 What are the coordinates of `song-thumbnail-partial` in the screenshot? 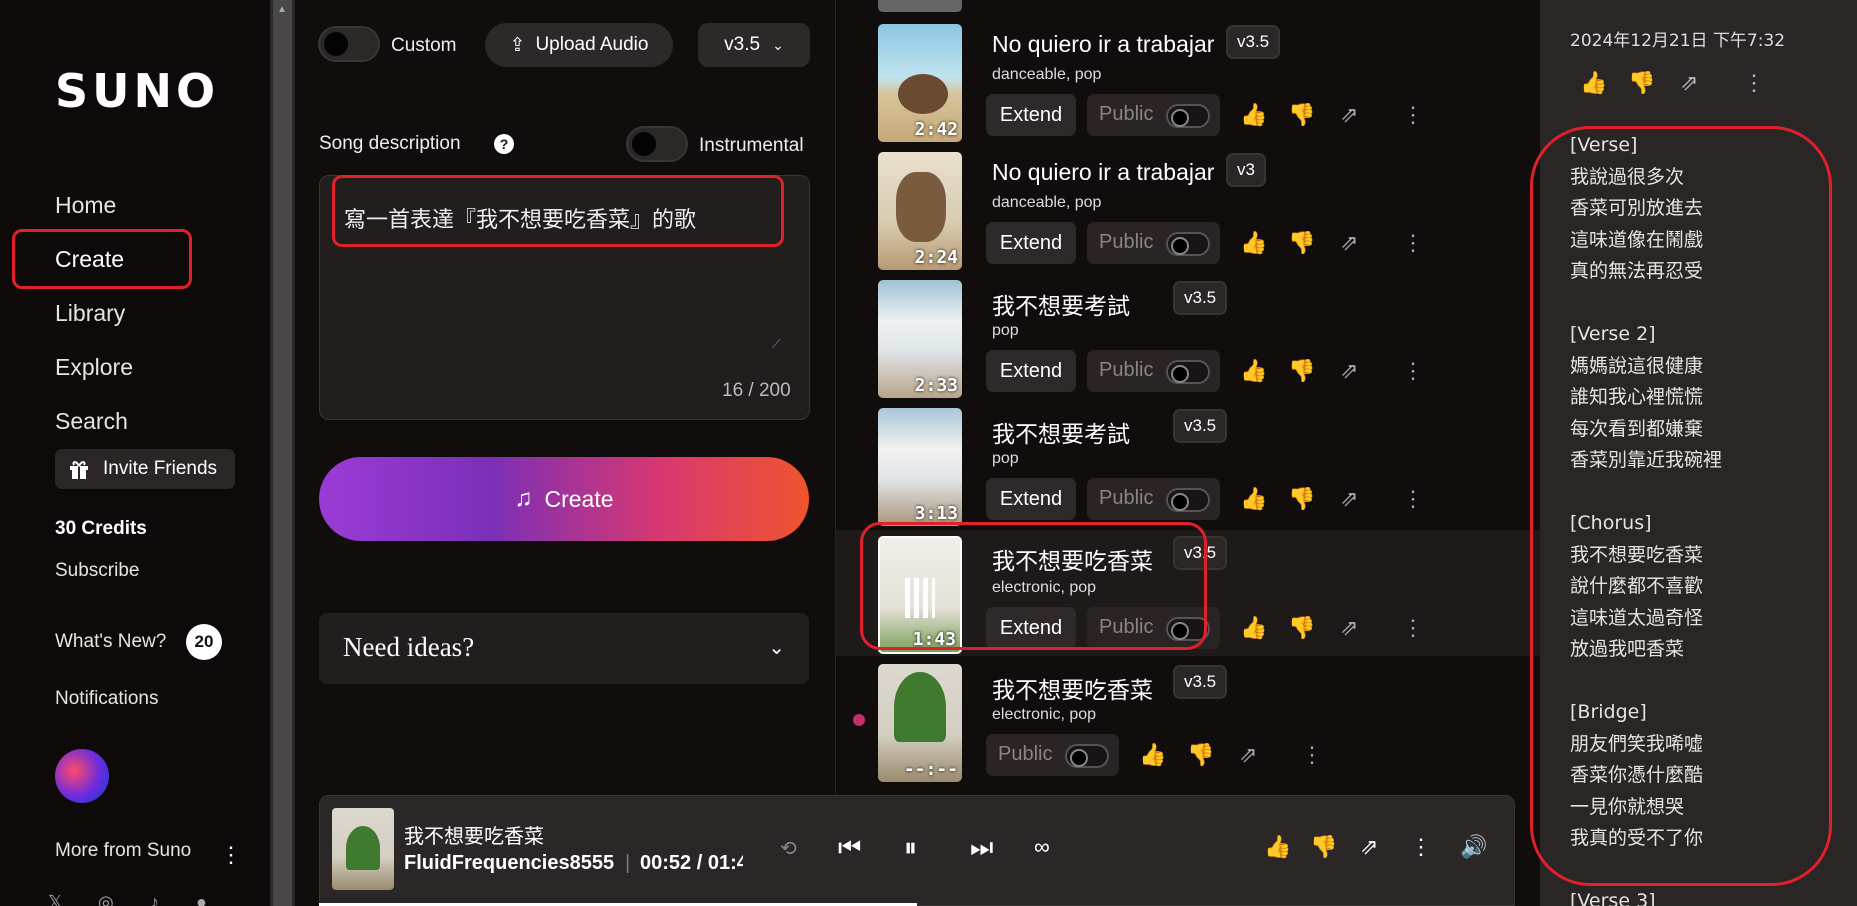 It's located at (920, 6).